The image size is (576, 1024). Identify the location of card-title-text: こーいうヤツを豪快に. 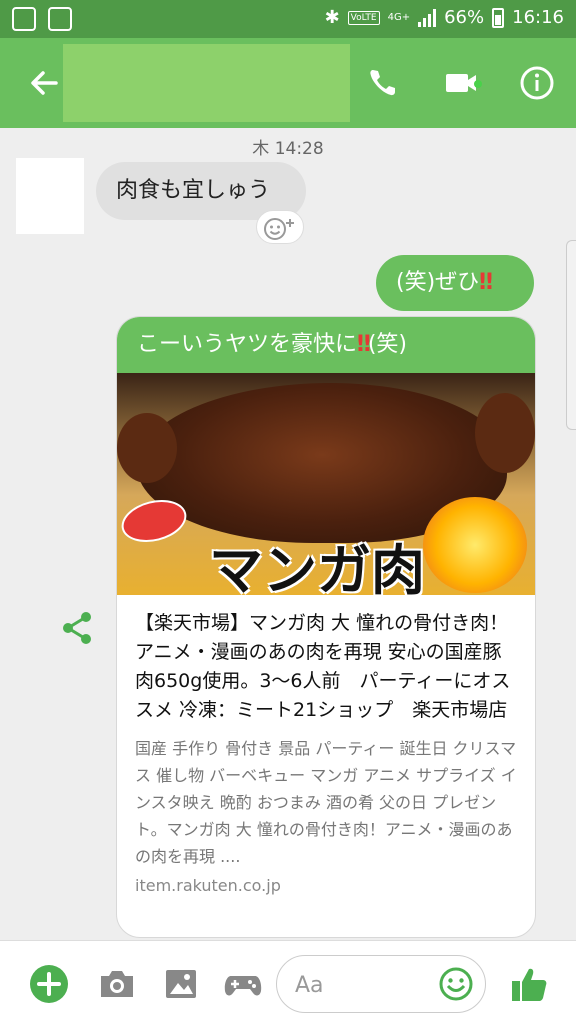
(247, 344).